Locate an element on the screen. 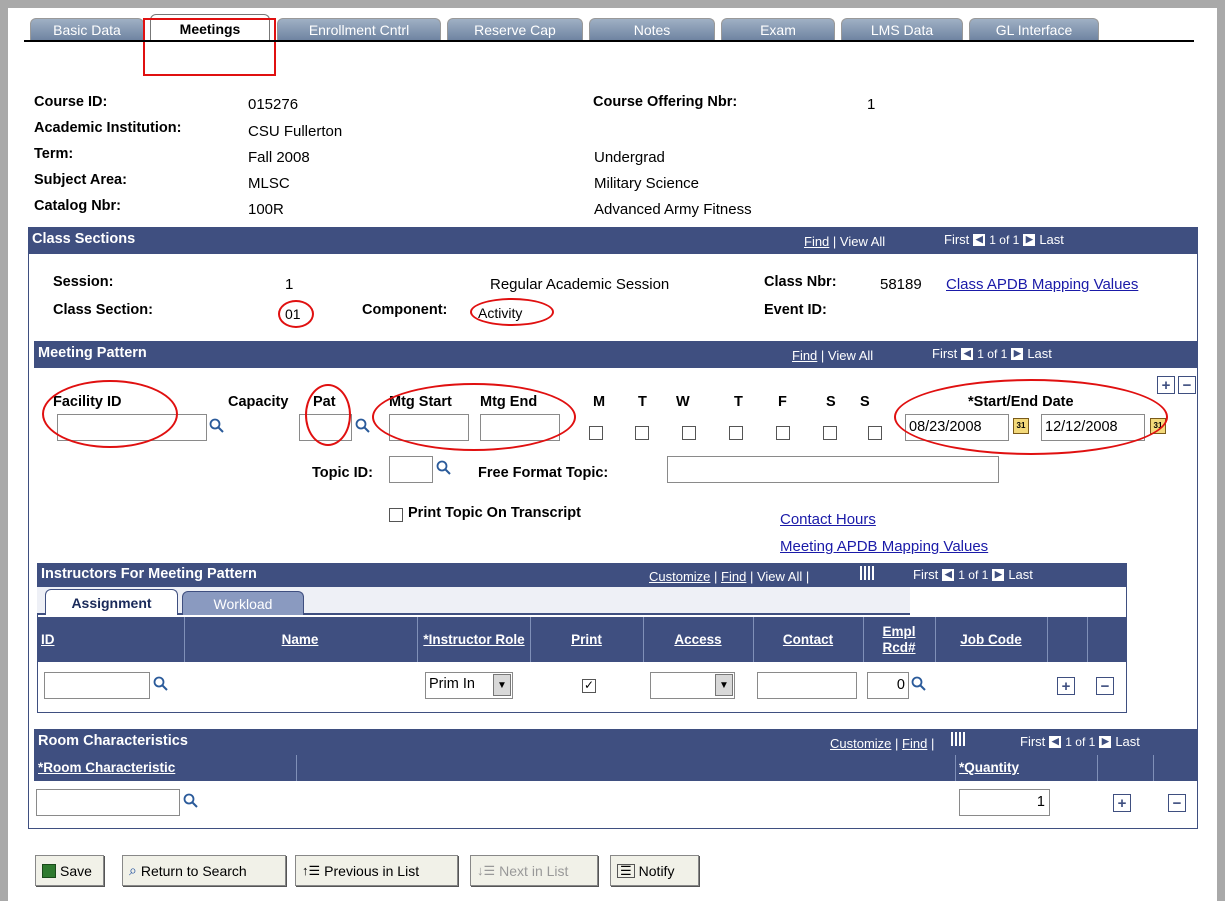  free-format-topic-input is located at coordinates (833, 469).